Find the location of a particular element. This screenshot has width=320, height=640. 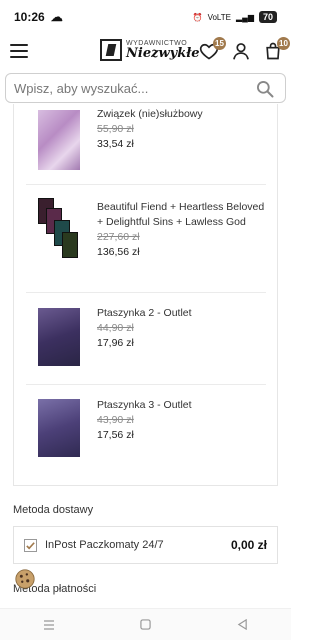

delivery-option-price: 0,00 zł is located at coordinates (248, 545).